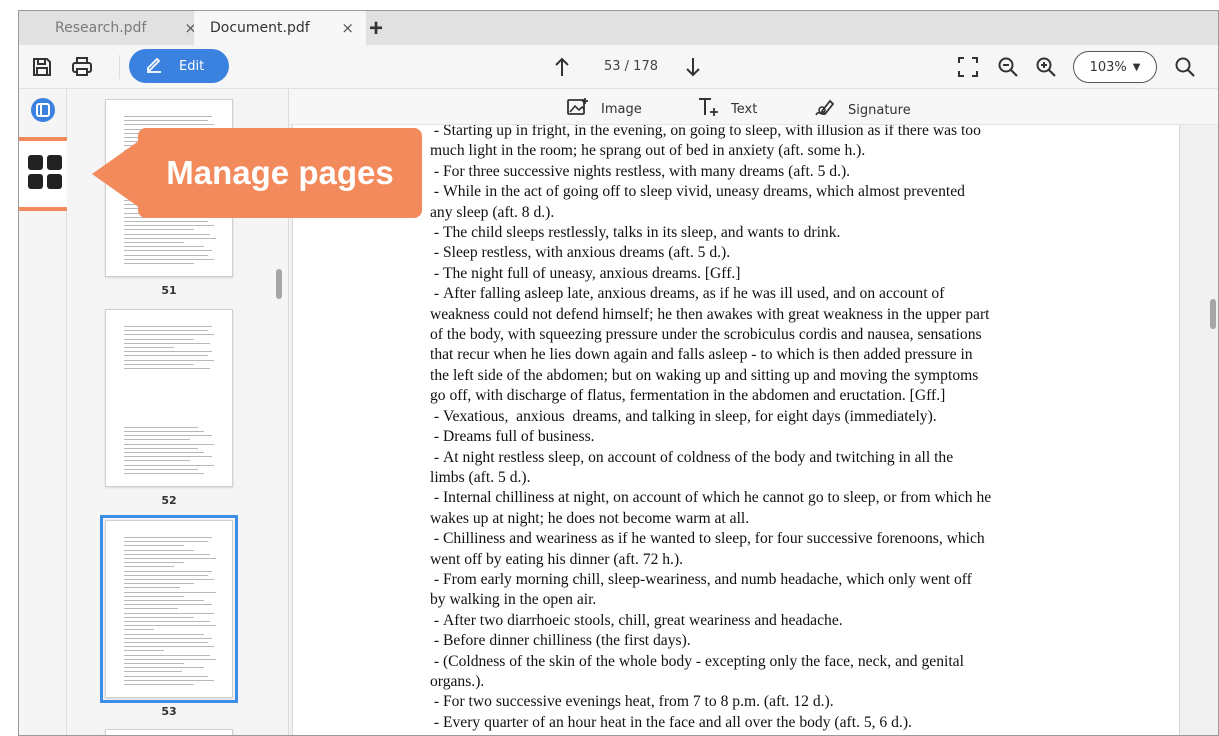  What do you see at coordinates (879, 110) in the screenshot?
I see `signature-tool-label: Signature` at bounding box center [879, 110].